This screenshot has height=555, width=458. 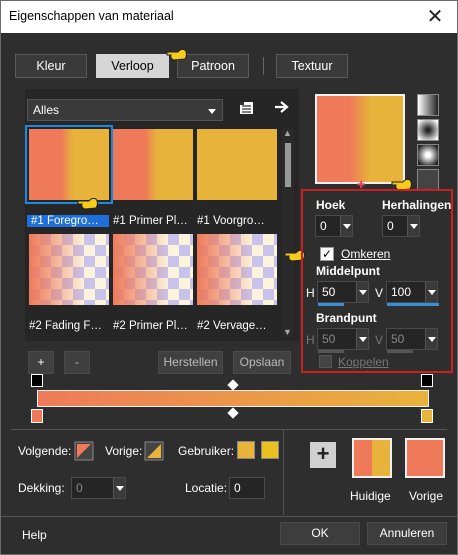 I want to click on color-stop-top-left, so click(x=37, y=380).